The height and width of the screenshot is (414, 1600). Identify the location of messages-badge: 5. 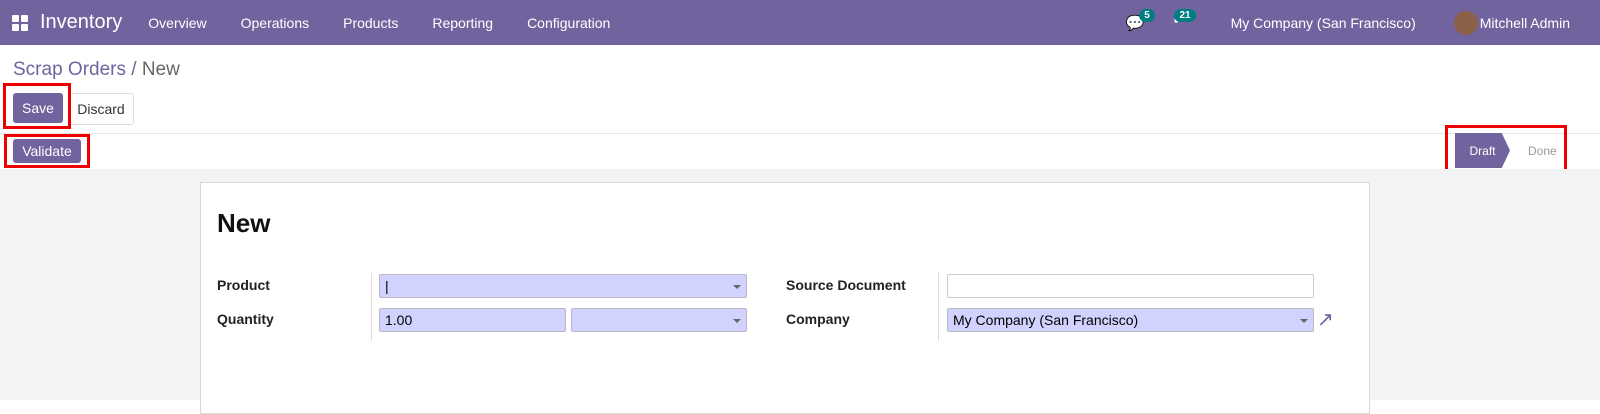
(1147, 15).